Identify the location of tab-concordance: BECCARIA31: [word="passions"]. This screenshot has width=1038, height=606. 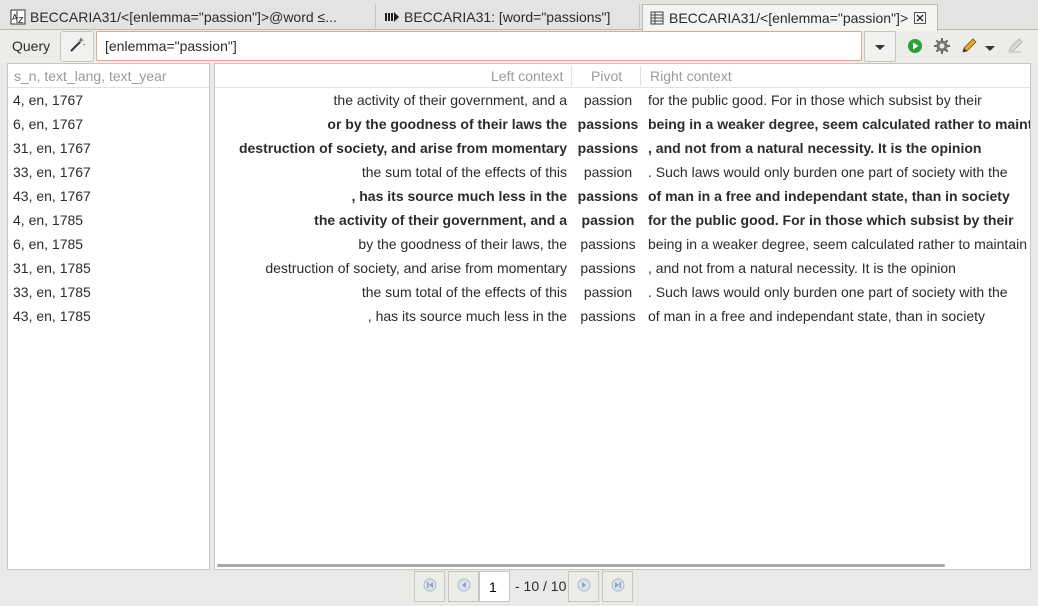
(509, 17).